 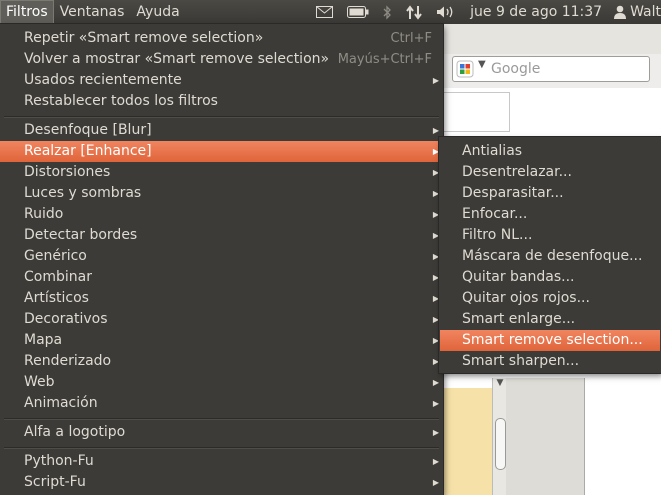 What do you see at coordinates (384, 59) in the screenshot?
I see `shortcut-label: Mayús+Ctrl+F` at bounding box center [384, 59].